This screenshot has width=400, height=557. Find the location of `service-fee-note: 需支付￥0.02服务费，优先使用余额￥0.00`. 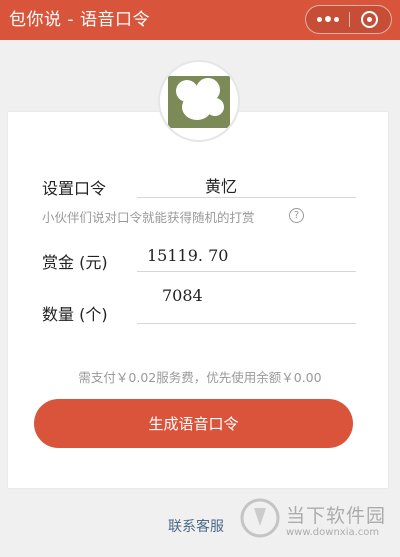

service-fee-note: 需支付￥0.02服务费，优先使用余额￥0.00 is located at coordinates (200, 377).